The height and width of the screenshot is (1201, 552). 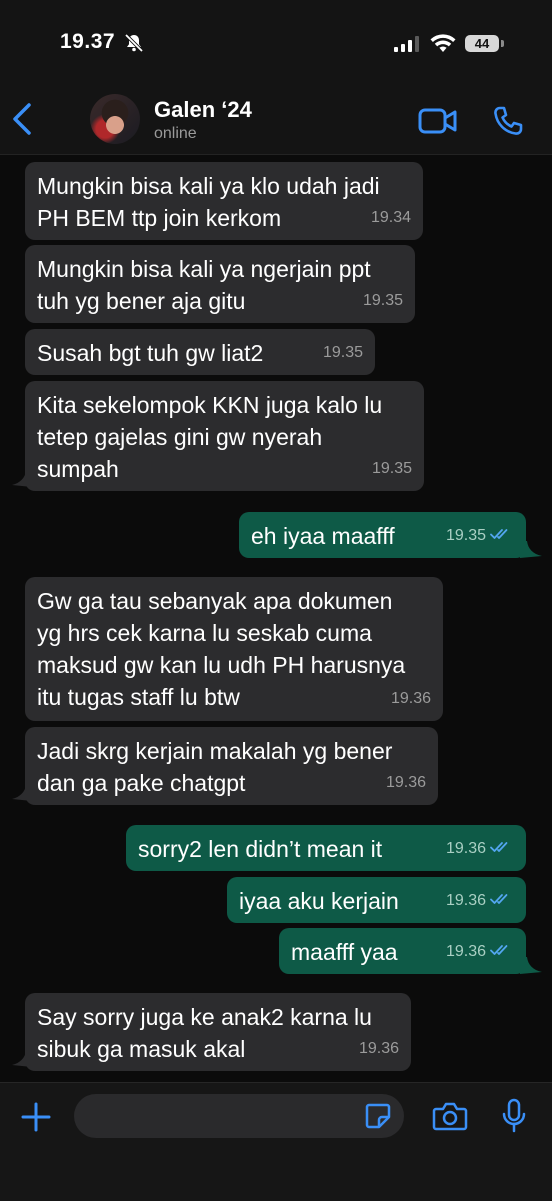 I want to click on phone-icon, so click(x=508, y=123).